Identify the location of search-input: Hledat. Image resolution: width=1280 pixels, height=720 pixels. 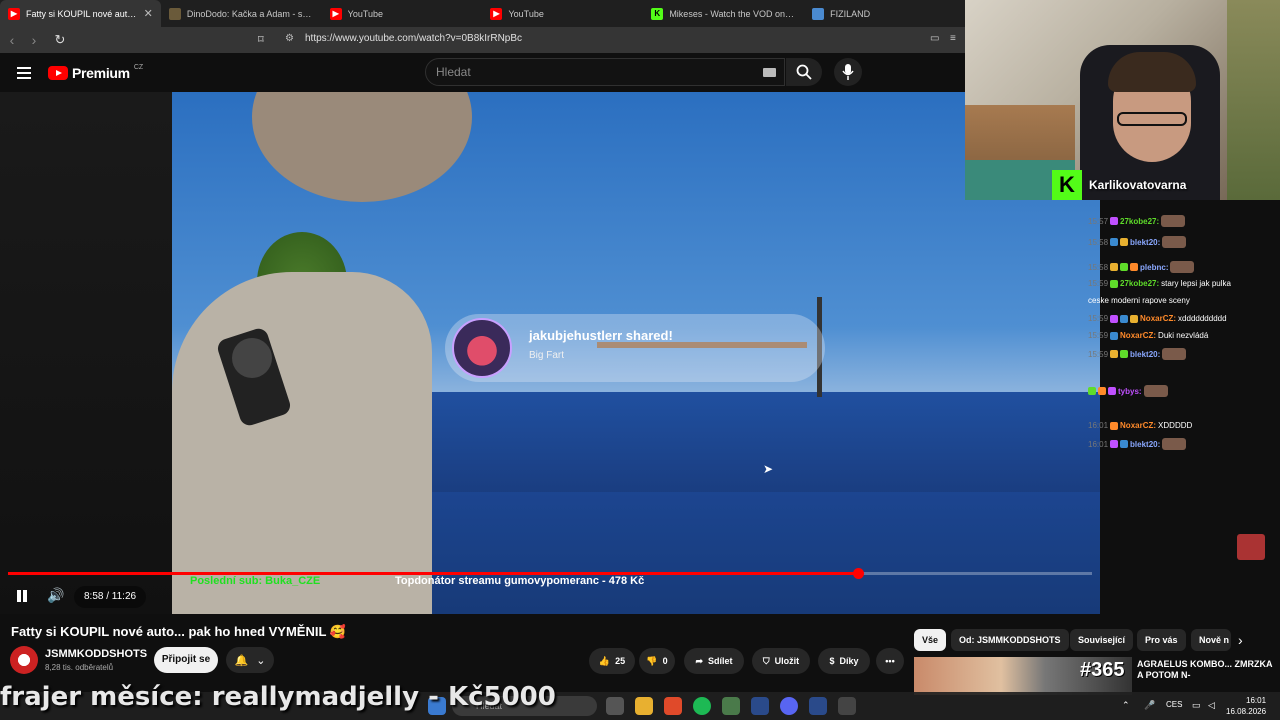
(605, 72).